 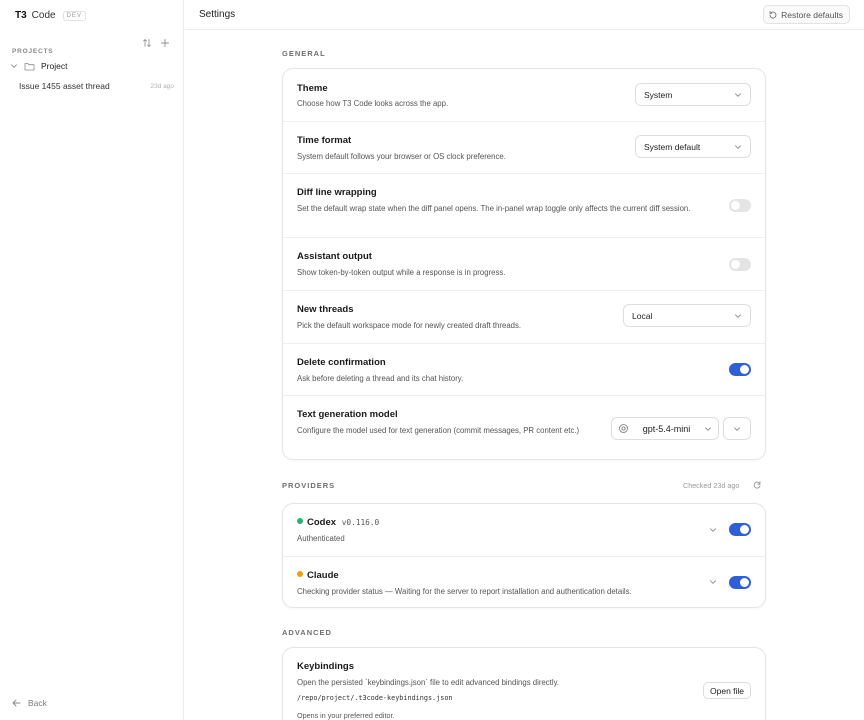 What do you see at coordinates (373, 103) in the screenshot?
I see `theme-desc: Choose how T3 Code looks across the app.` at bounding box center [373, 103].